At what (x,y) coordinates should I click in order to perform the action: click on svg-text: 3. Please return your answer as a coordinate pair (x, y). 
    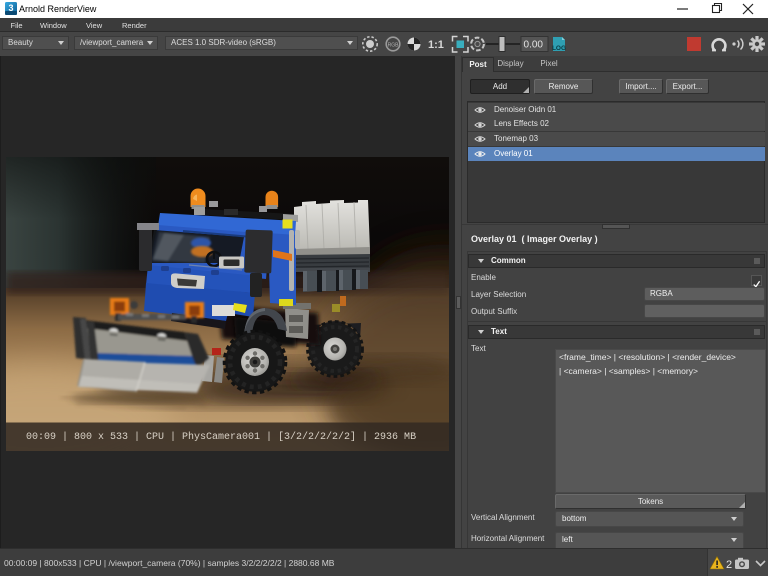
    Looking at the image, I should click on (10, 8).